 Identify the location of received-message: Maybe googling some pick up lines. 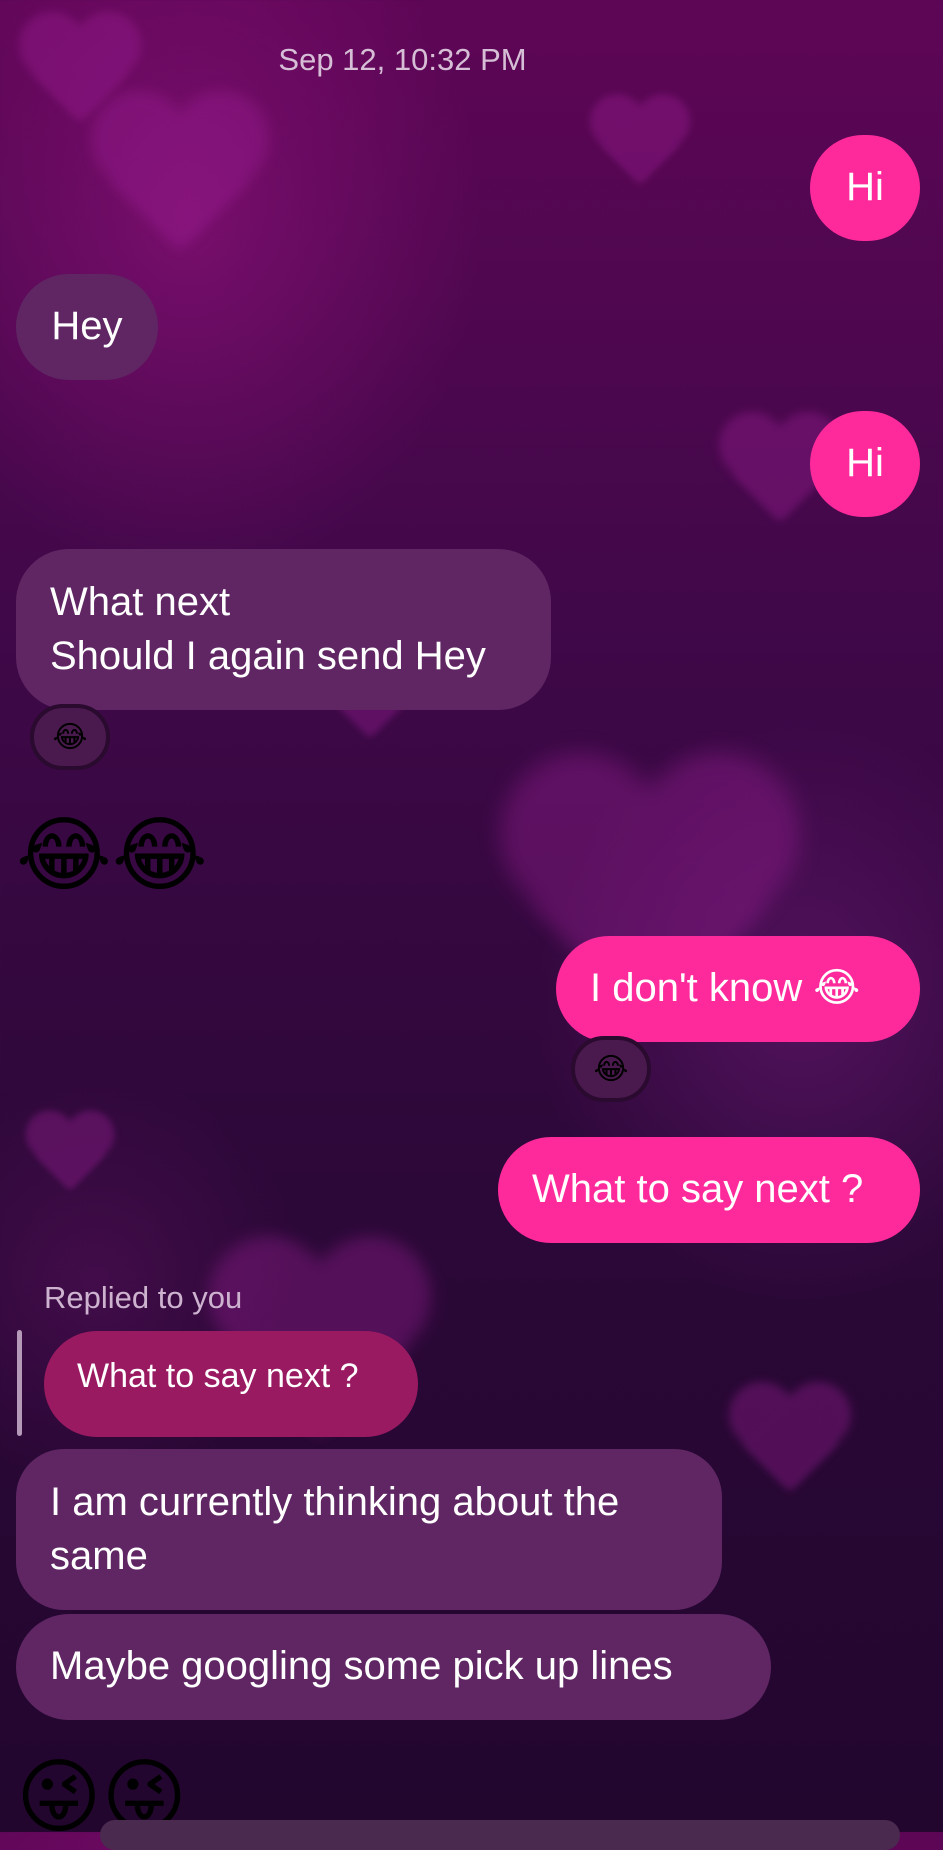
(393, 1667).